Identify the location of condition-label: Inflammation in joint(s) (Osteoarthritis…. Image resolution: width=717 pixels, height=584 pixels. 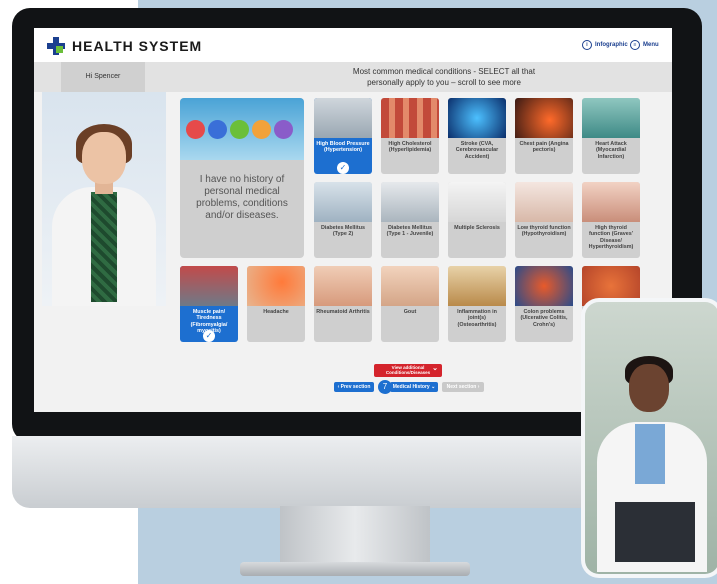
(477, 318).